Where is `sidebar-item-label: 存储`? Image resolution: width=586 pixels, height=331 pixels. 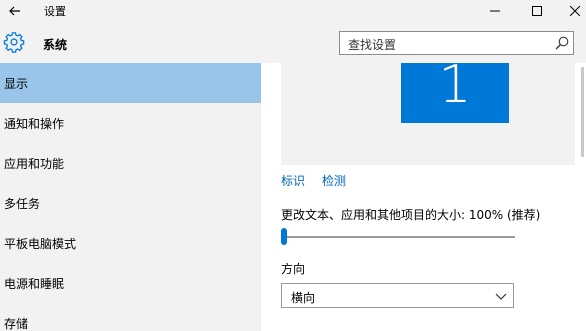
sidebar-item-label: 存储 is located at coordinates (16, 324).